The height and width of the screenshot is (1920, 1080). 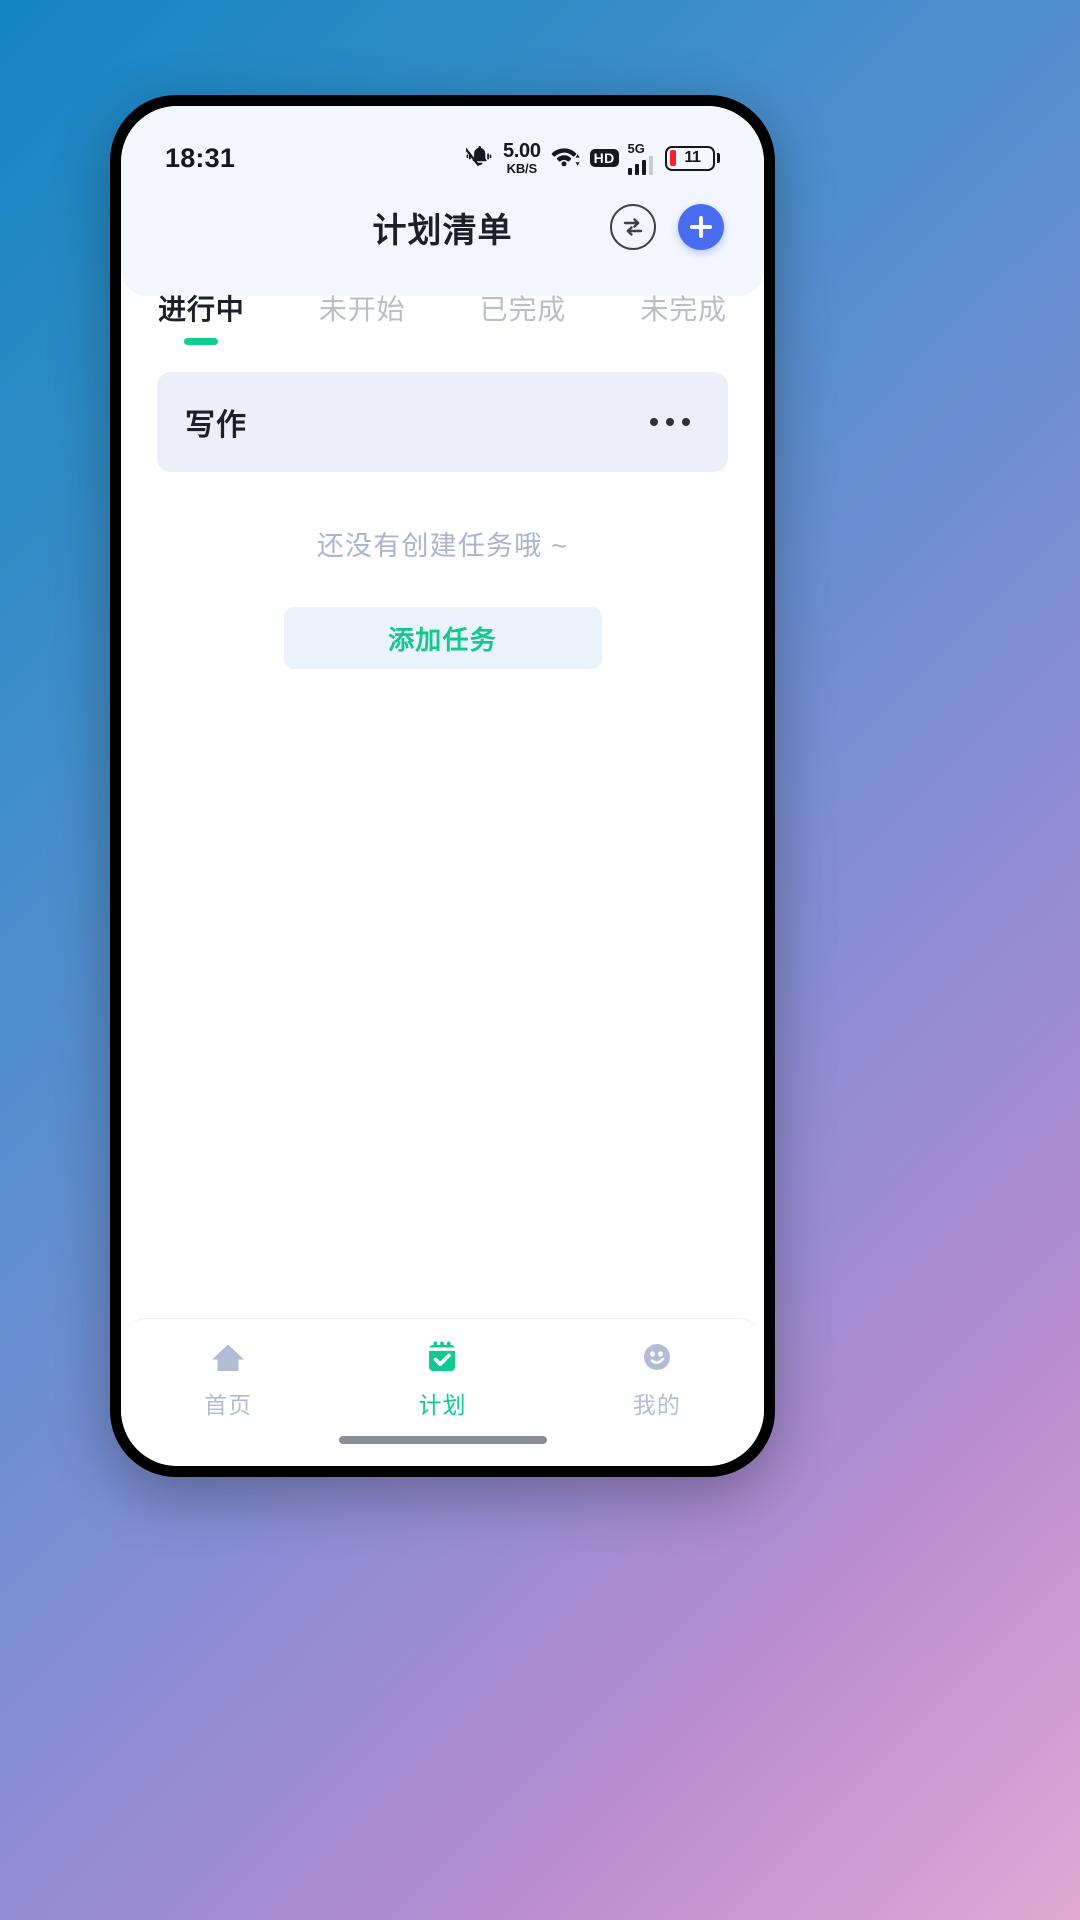 I want to click on home-indicator, so click(x=442, y=1440).